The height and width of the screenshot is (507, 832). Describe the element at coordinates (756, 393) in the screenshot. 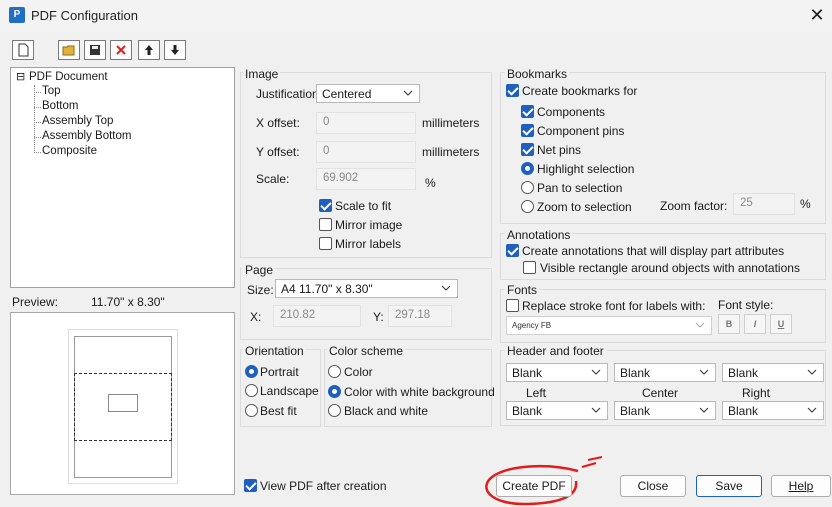

I see `right-label: Right` at that location.